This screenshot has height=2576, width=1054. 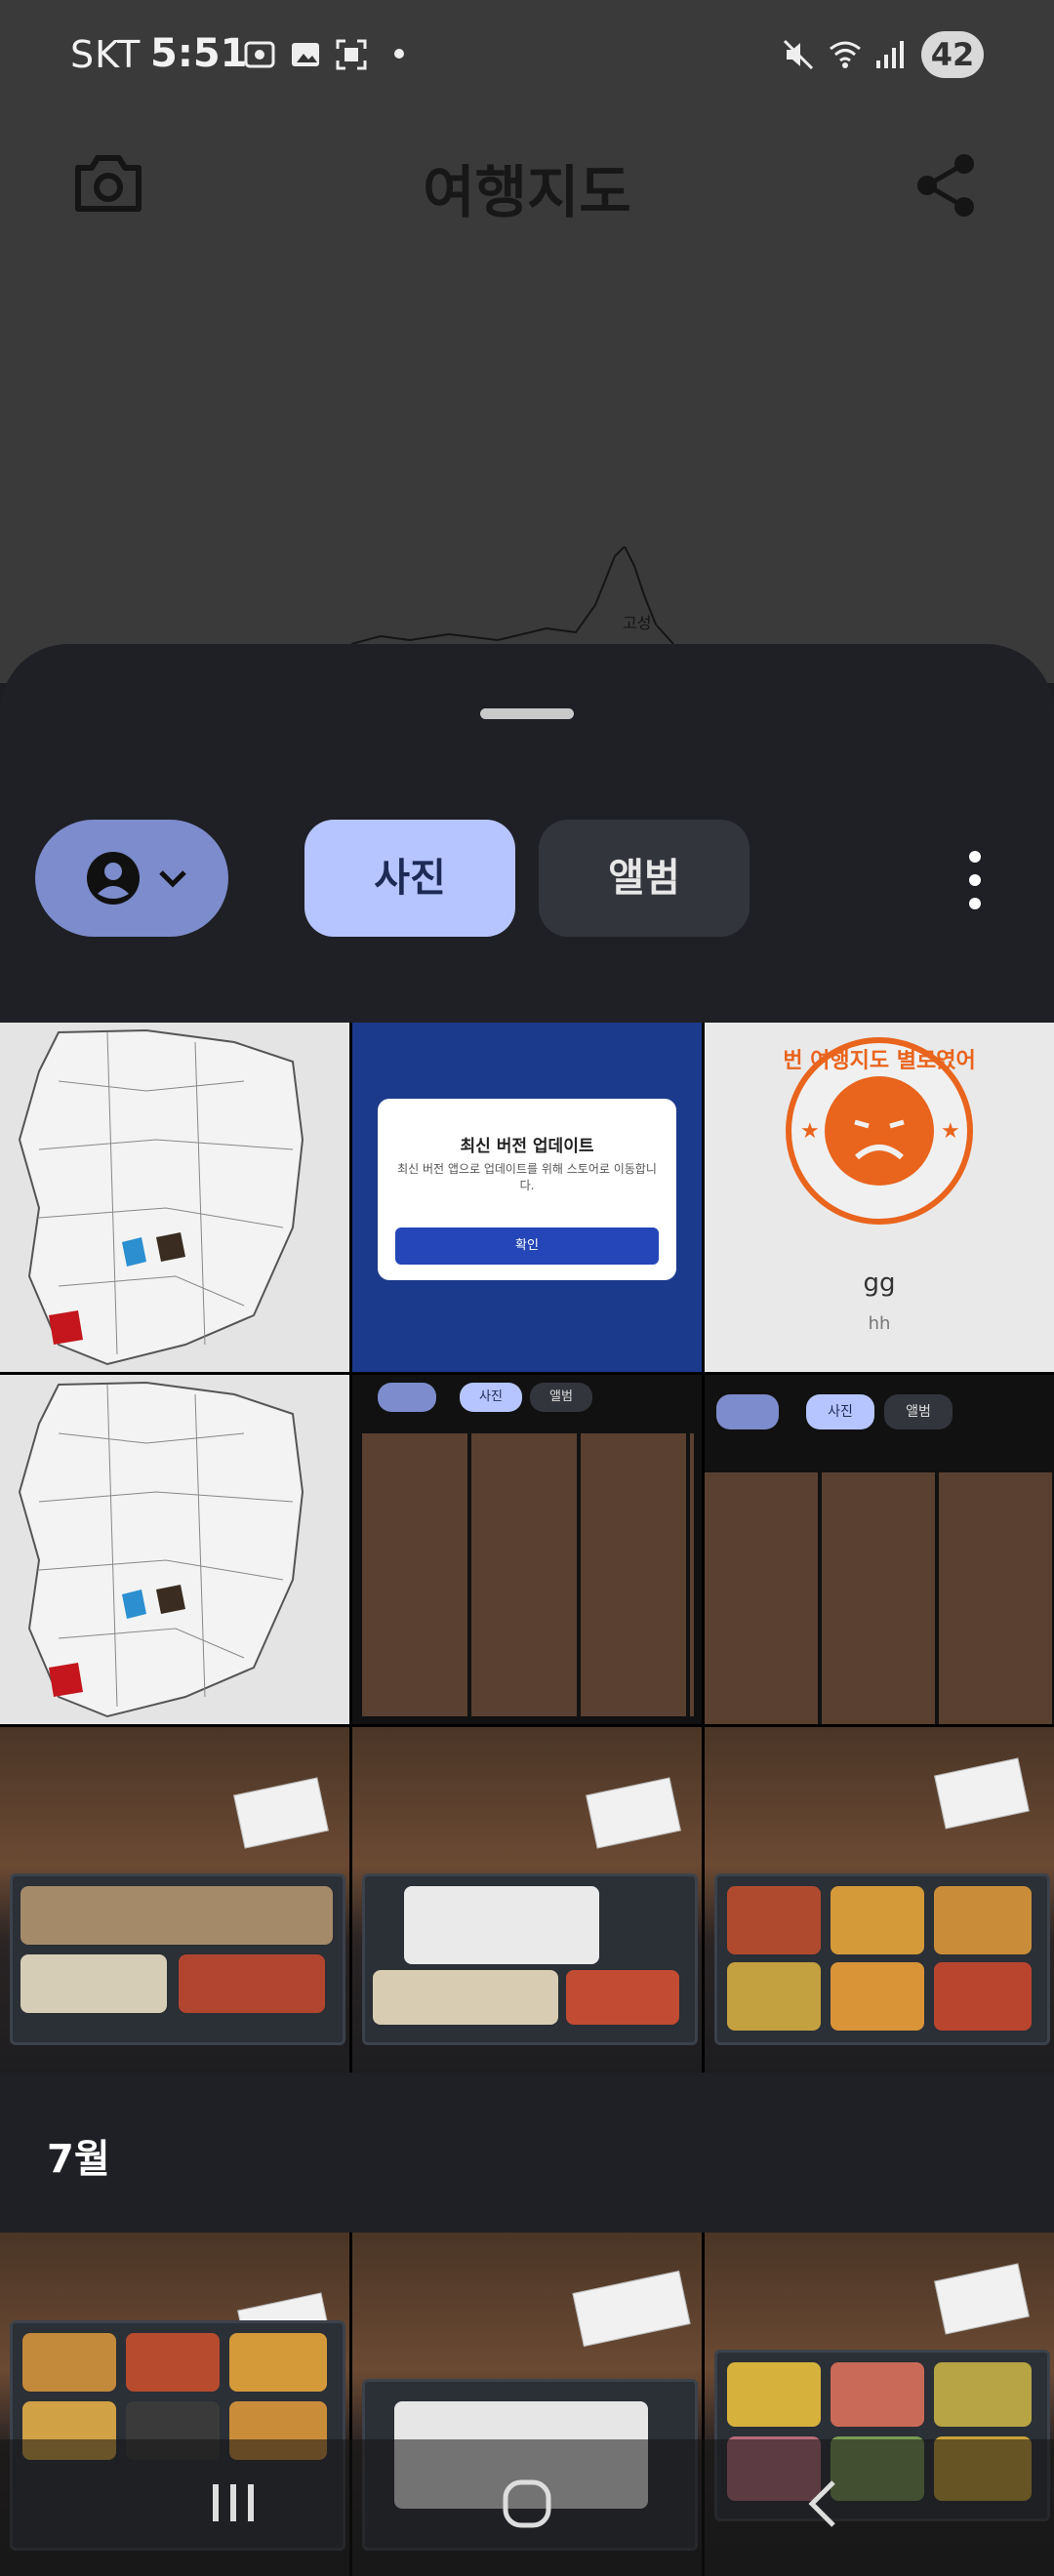 I want to click on user-filter-chip, so click(x=131, y=878).